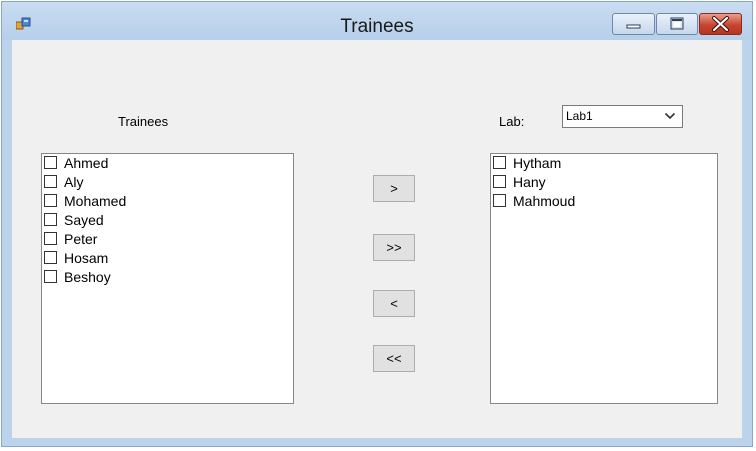 The height and width of the screenshot is (451, 756). Describe the element at coordinates (74, 182) in the screenshot. I see `list-item-label: Aly` at that location.